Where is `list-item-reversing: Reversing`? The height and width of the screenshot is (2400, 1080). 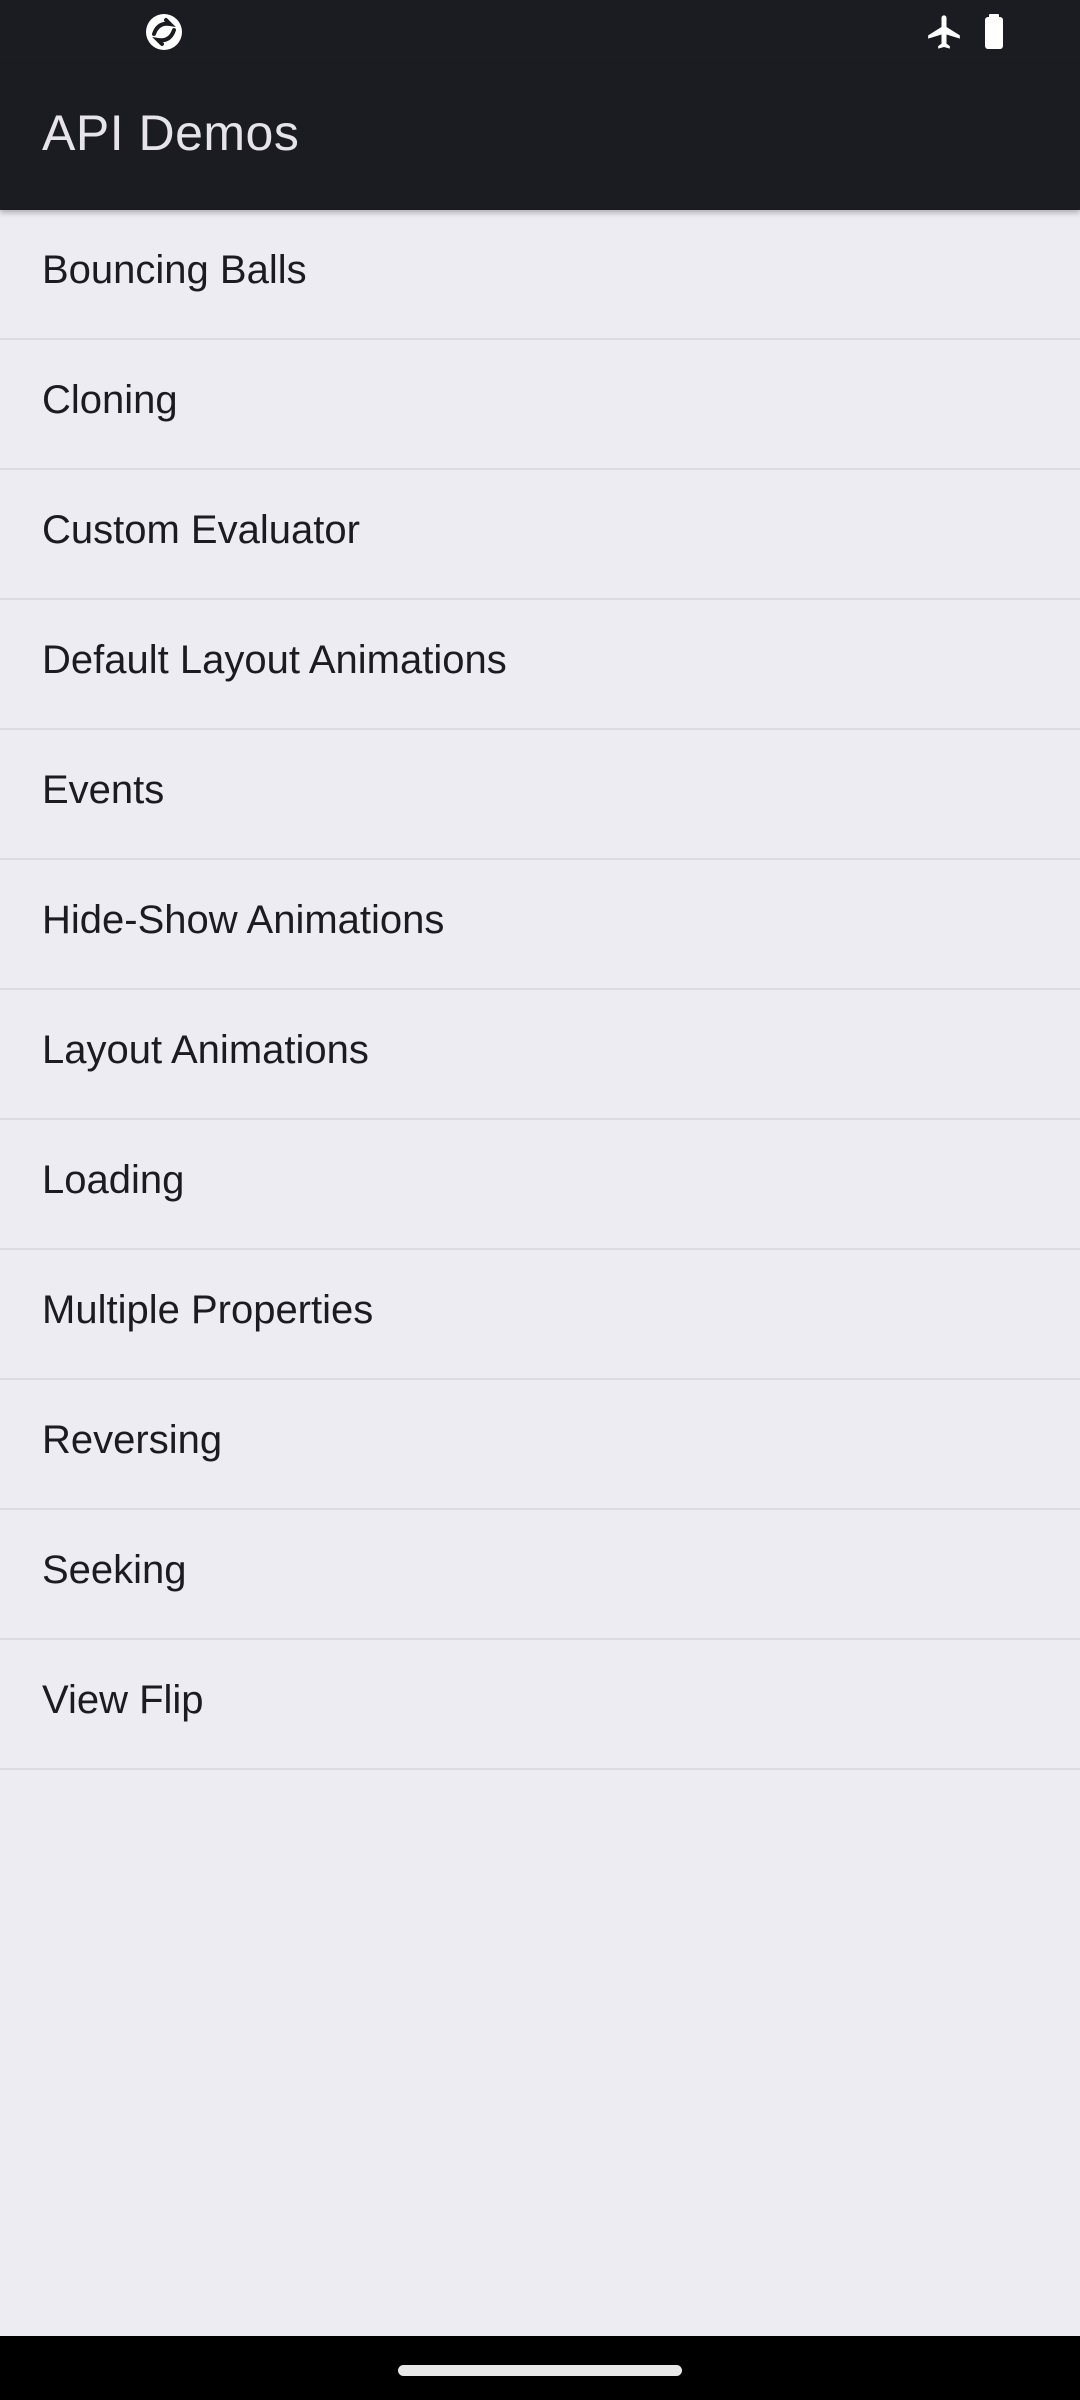 list-item-reversing: Reversing is located at coordinates (540, 1445).